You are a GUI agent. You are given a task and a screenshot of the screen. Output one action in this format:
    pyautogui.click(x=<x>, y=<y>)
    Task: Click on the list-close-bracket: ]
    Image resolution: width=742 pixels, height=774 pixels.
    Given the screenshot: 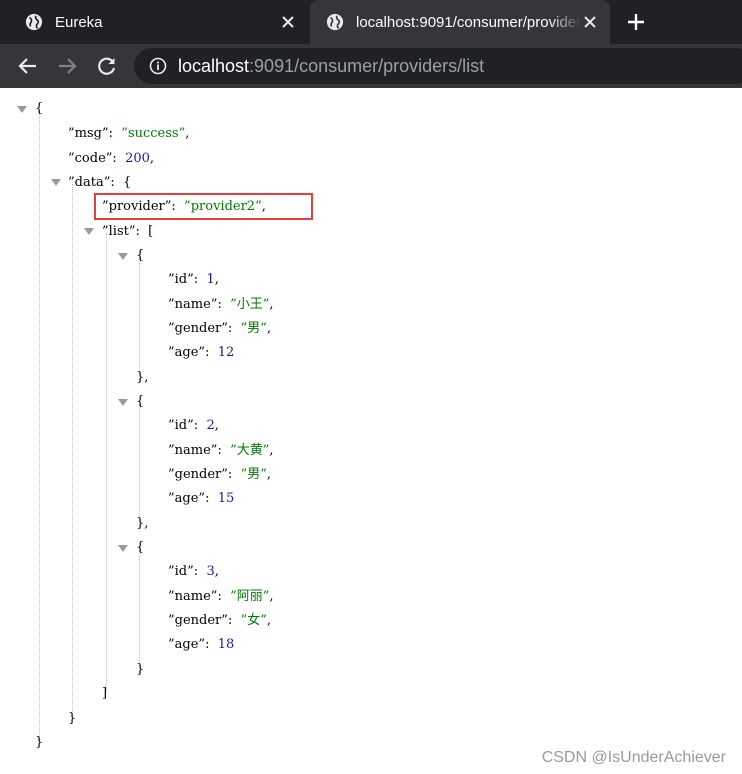 What is the action you would take?
    pyautogui.click(x=105, y=693)
    